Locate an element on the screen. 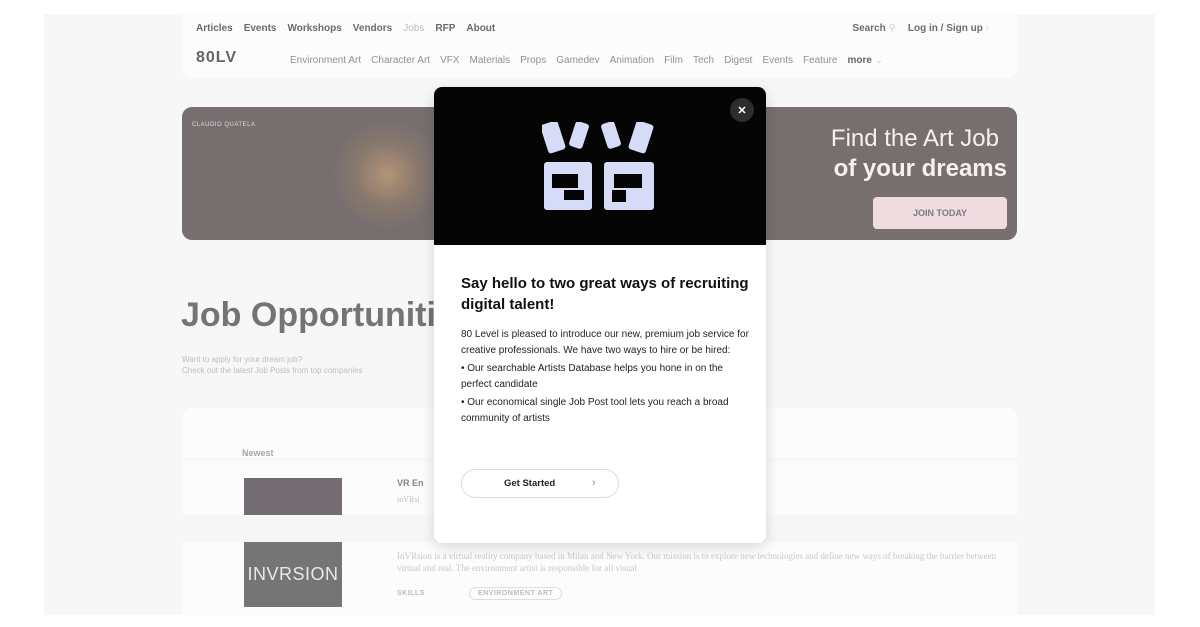 This screenshot has height=627, width=1200. modal-header: ✕ is located at coordinates (600, 166).